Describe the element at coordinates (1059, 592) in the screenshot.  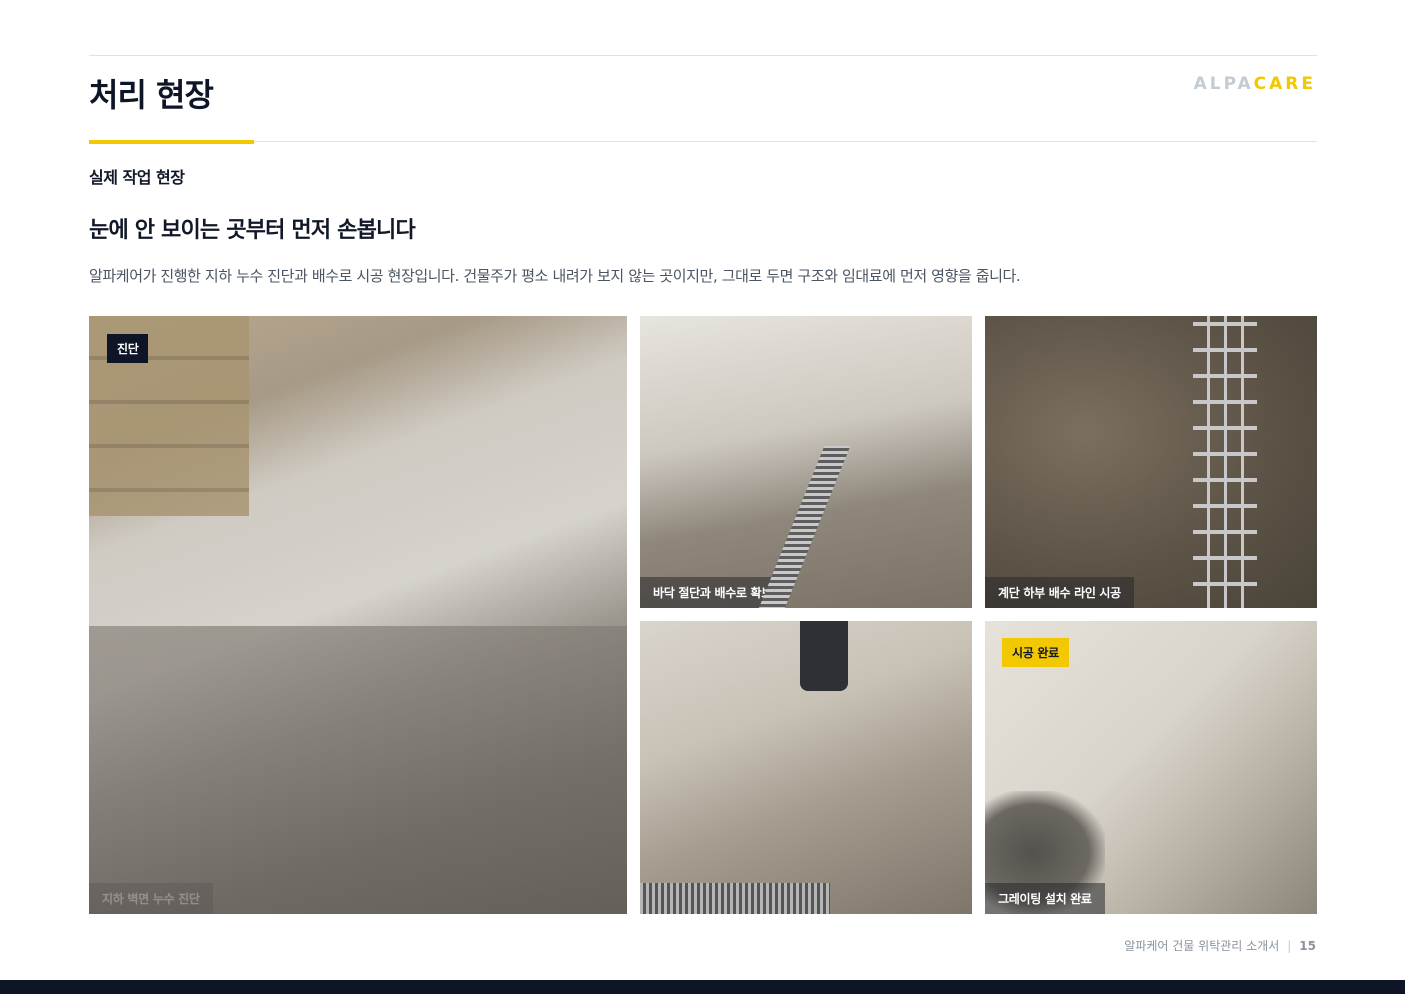
I see `photo-caption: 계단 하부 배수 라인 시공` at that location.